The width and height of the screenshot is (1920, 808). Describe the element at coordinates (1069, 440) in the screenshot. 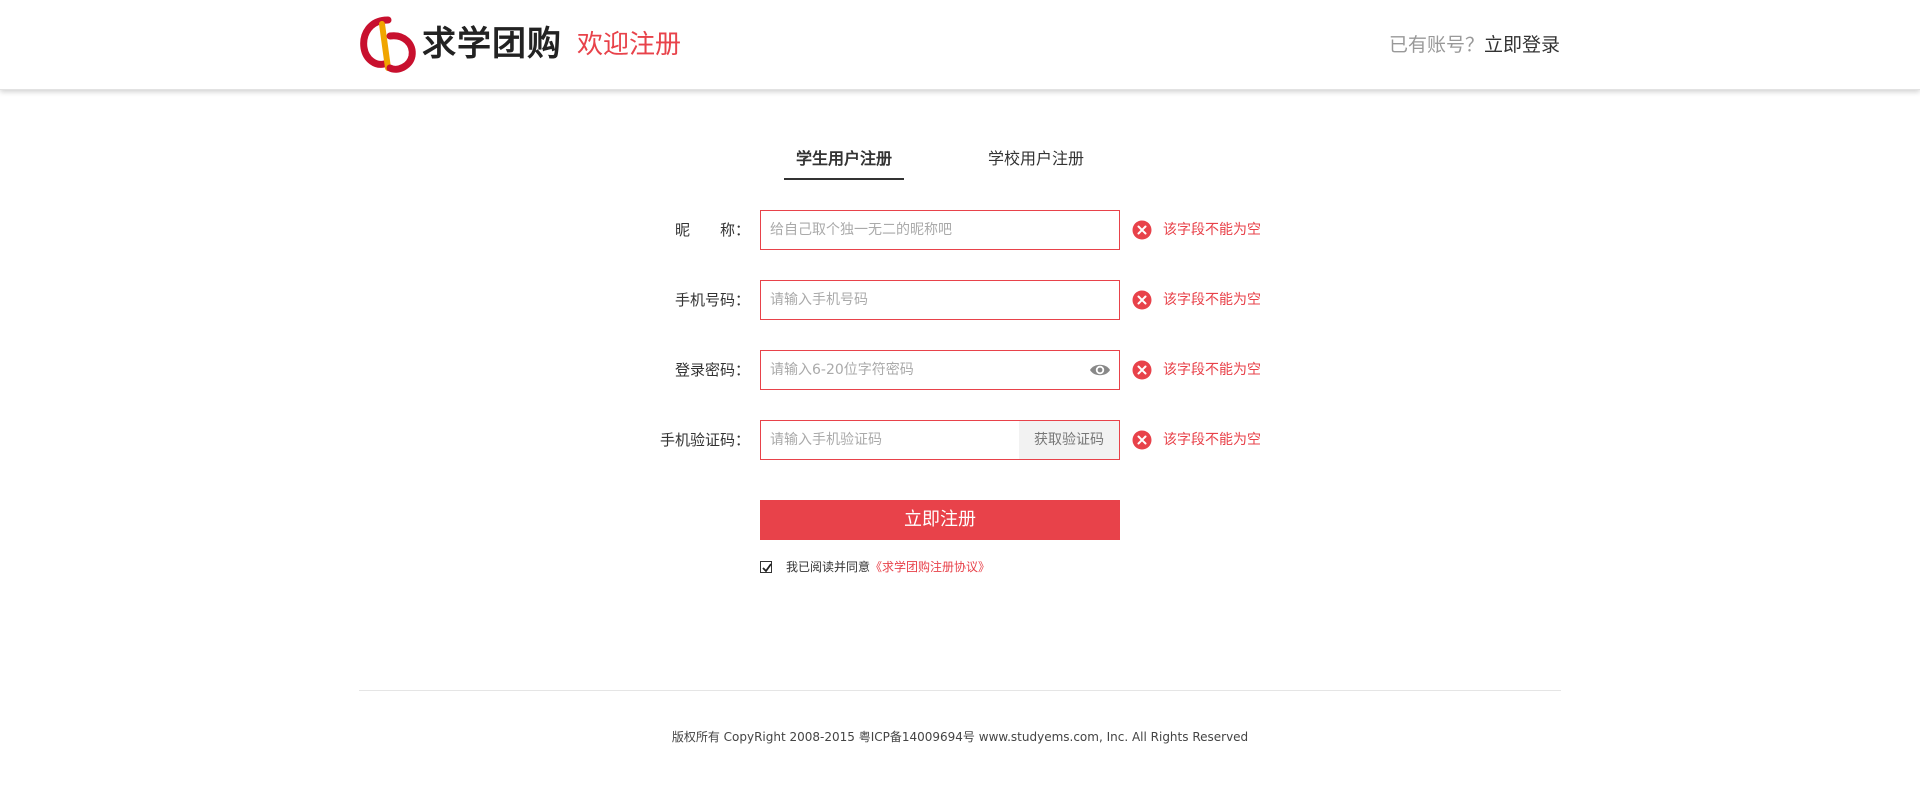

I see `get-code-button: 获取验证码` at that location.